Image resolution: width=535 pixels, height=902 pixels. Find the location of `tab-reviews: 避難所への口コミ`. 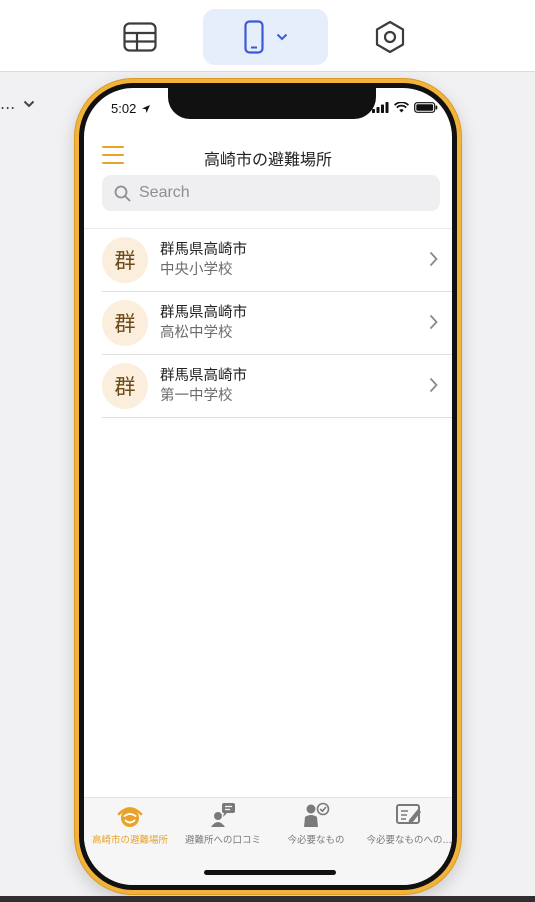

tab-reviews: 避難所への口コミ is located at coordinates (223, 824).